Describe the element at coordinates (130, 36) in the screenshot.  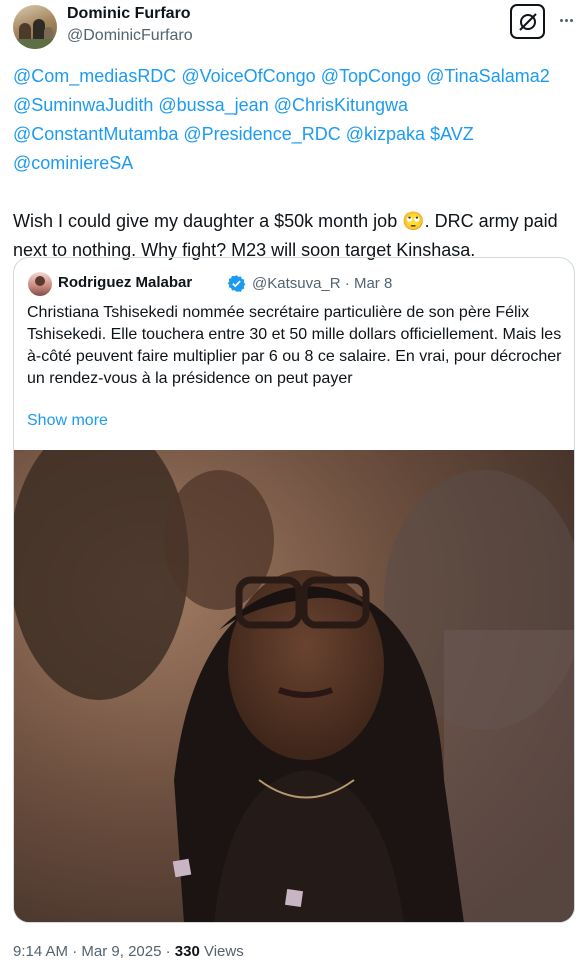
I see `author-handle: @DominicFurfaro` at that location.